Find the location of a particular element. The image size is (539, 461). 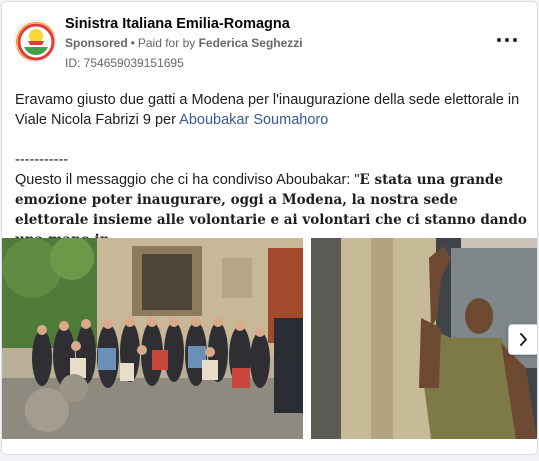

carousel-next-button is located at coordinates (522, 339).